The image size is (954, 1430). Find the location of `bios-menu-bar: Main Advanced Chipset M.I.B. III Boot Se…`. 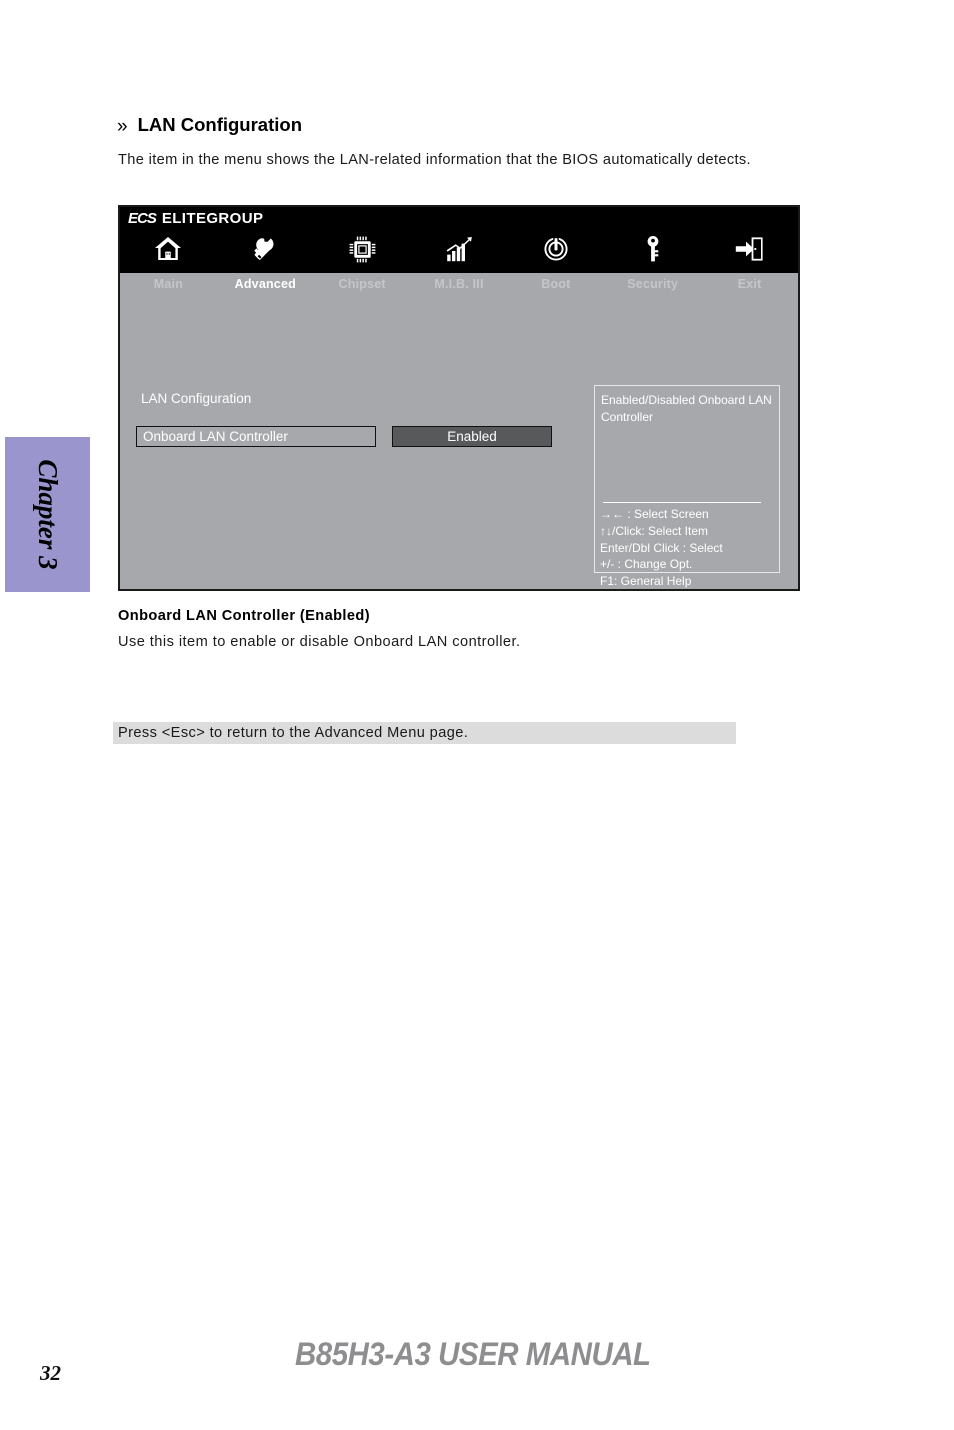

bios-menu-bar: Main Advanced Chipset M.I.B. III Boot Se… is located at coordinates (459, 284).